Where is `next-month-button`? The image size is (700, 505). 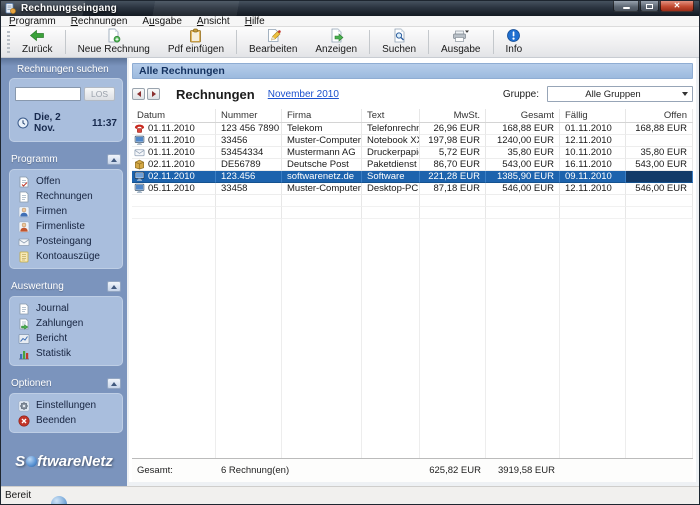 next-month-button is located at coordinates (153, 94).